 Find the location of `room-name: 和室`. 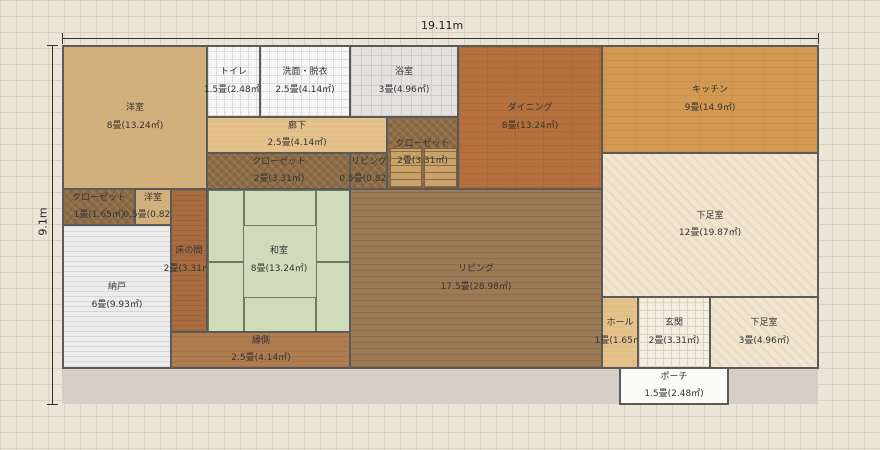

room-name: 和室 is located at coordinates (278, 251).